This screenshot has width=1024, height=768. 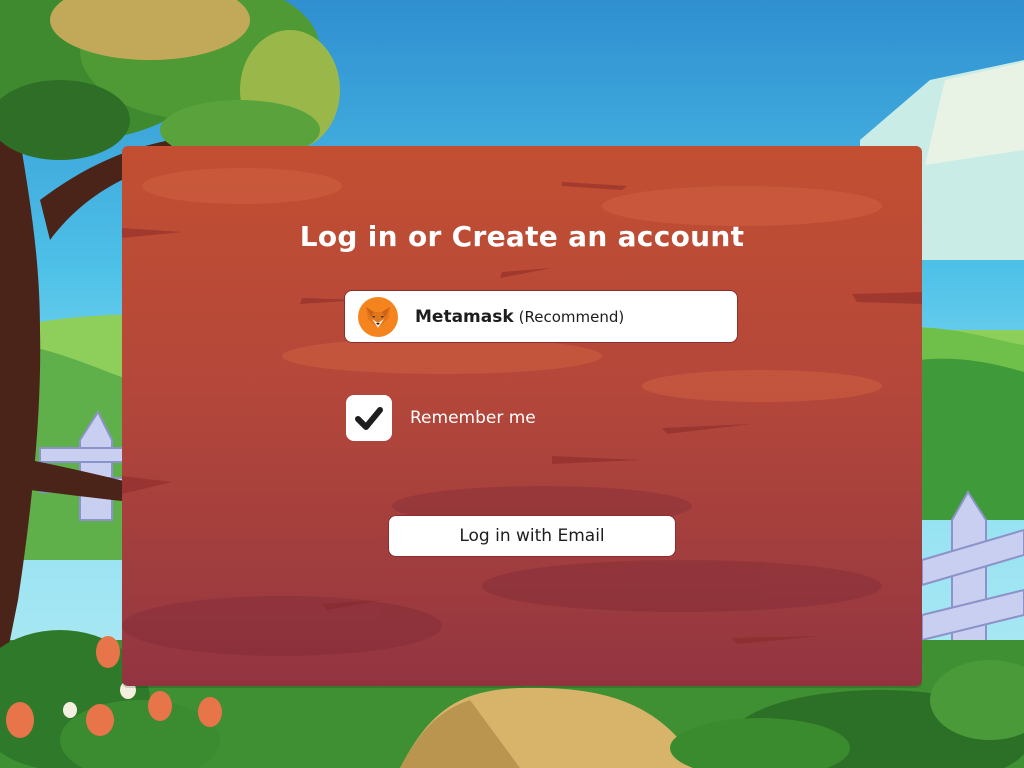 I want to click on remember-me-checkbox, so click(x=369, y=417).